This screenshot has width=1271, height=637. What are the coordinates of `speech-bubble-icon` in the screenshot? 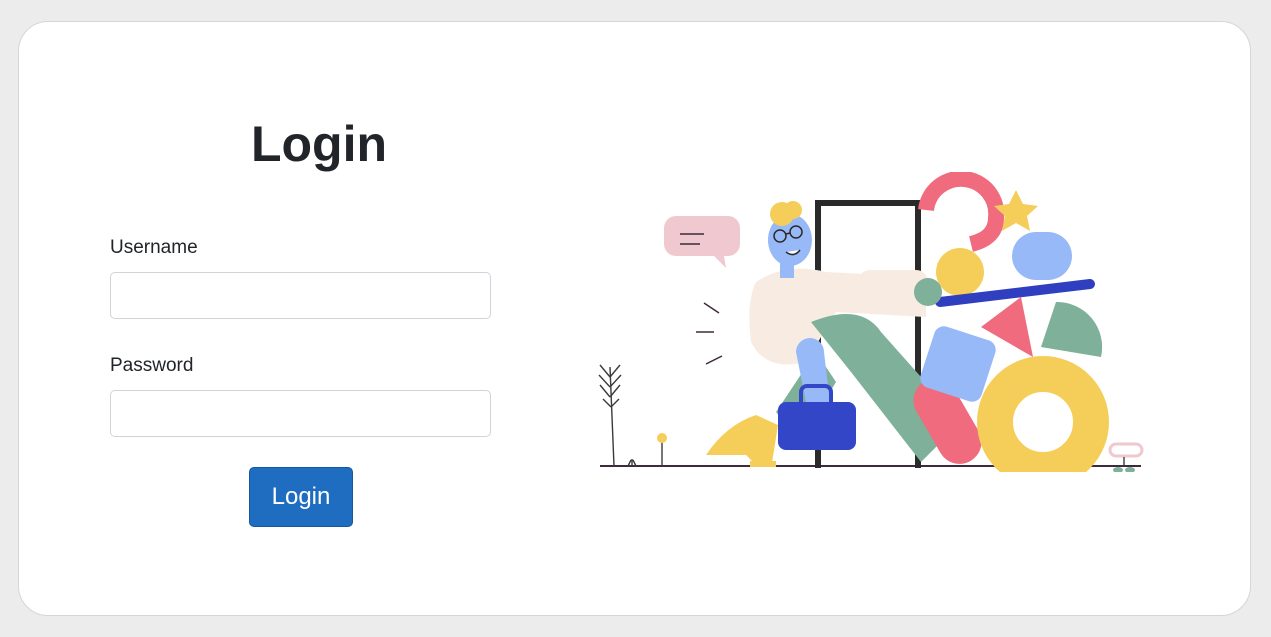 It's located at (702, 242).